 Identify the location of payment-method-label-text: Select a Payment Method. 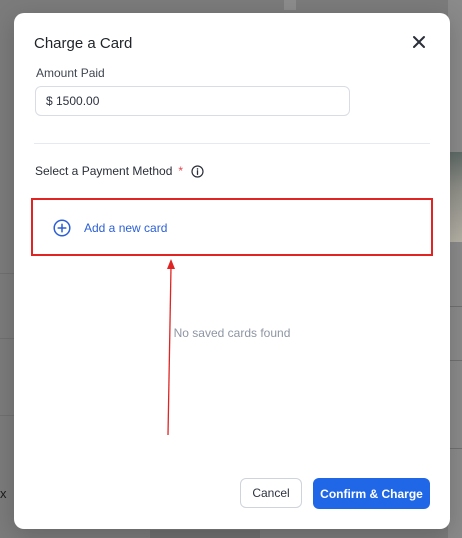
(104, 171).